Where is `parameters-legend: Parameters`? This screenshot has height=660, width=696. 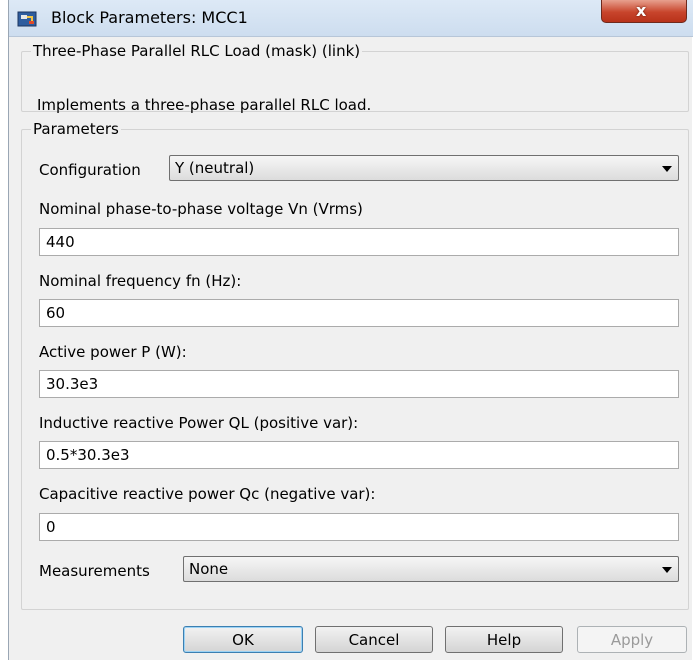
parameters-legend: Parameters is located at coordinates (76, 129).